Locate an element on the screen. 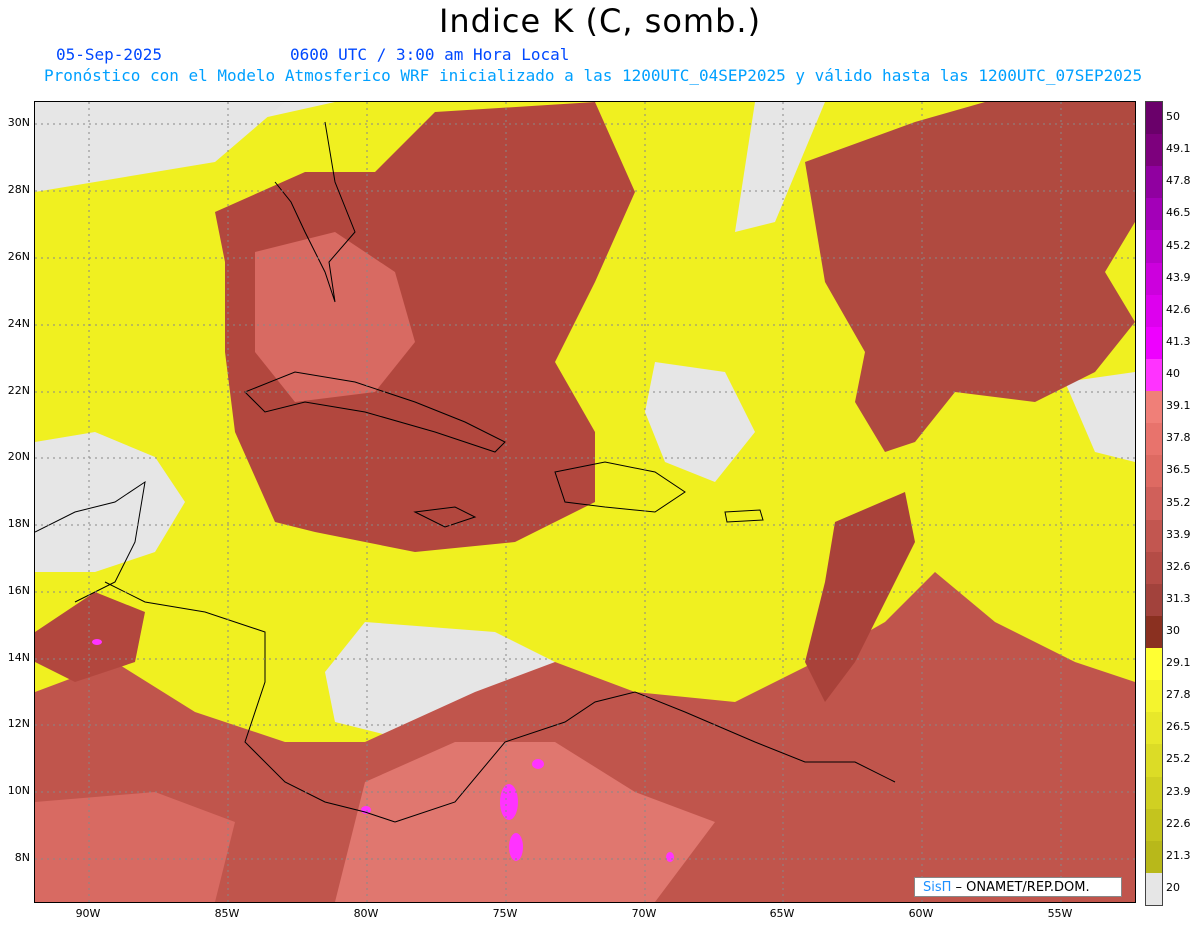  colorbar-label: 33.9 is located at coordinates (1178, 534).